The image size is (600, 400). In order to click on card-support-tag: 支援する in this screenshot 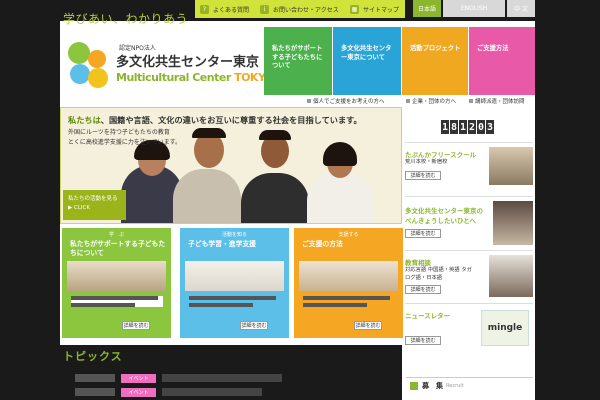, I will do `click(348, 235)`.